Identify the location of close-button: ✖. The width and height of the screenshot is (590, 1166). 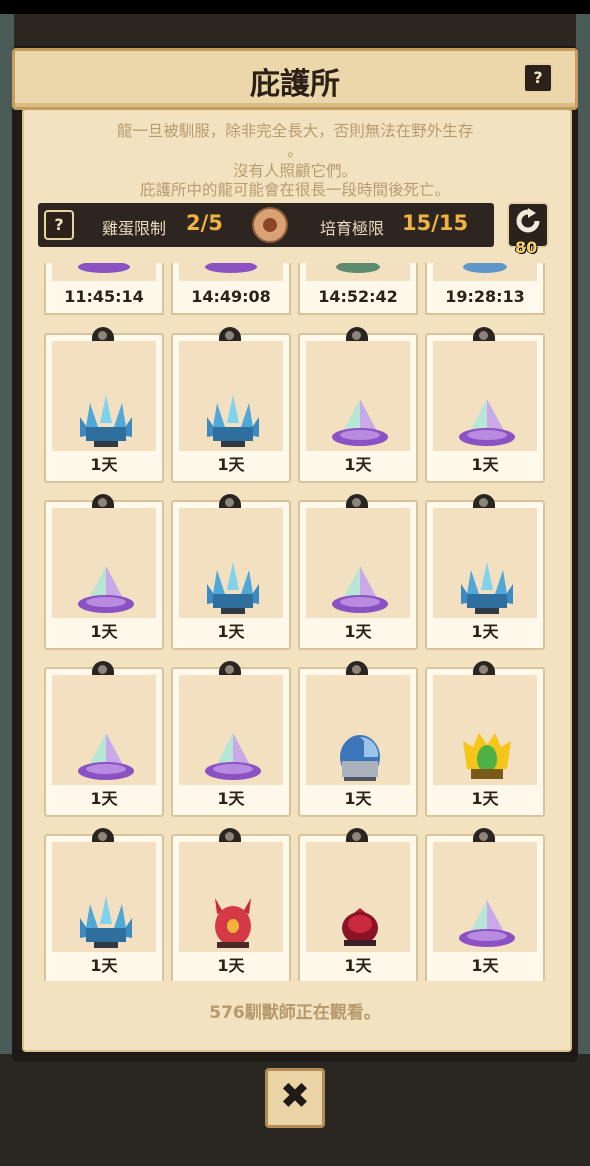
(295, 1098).